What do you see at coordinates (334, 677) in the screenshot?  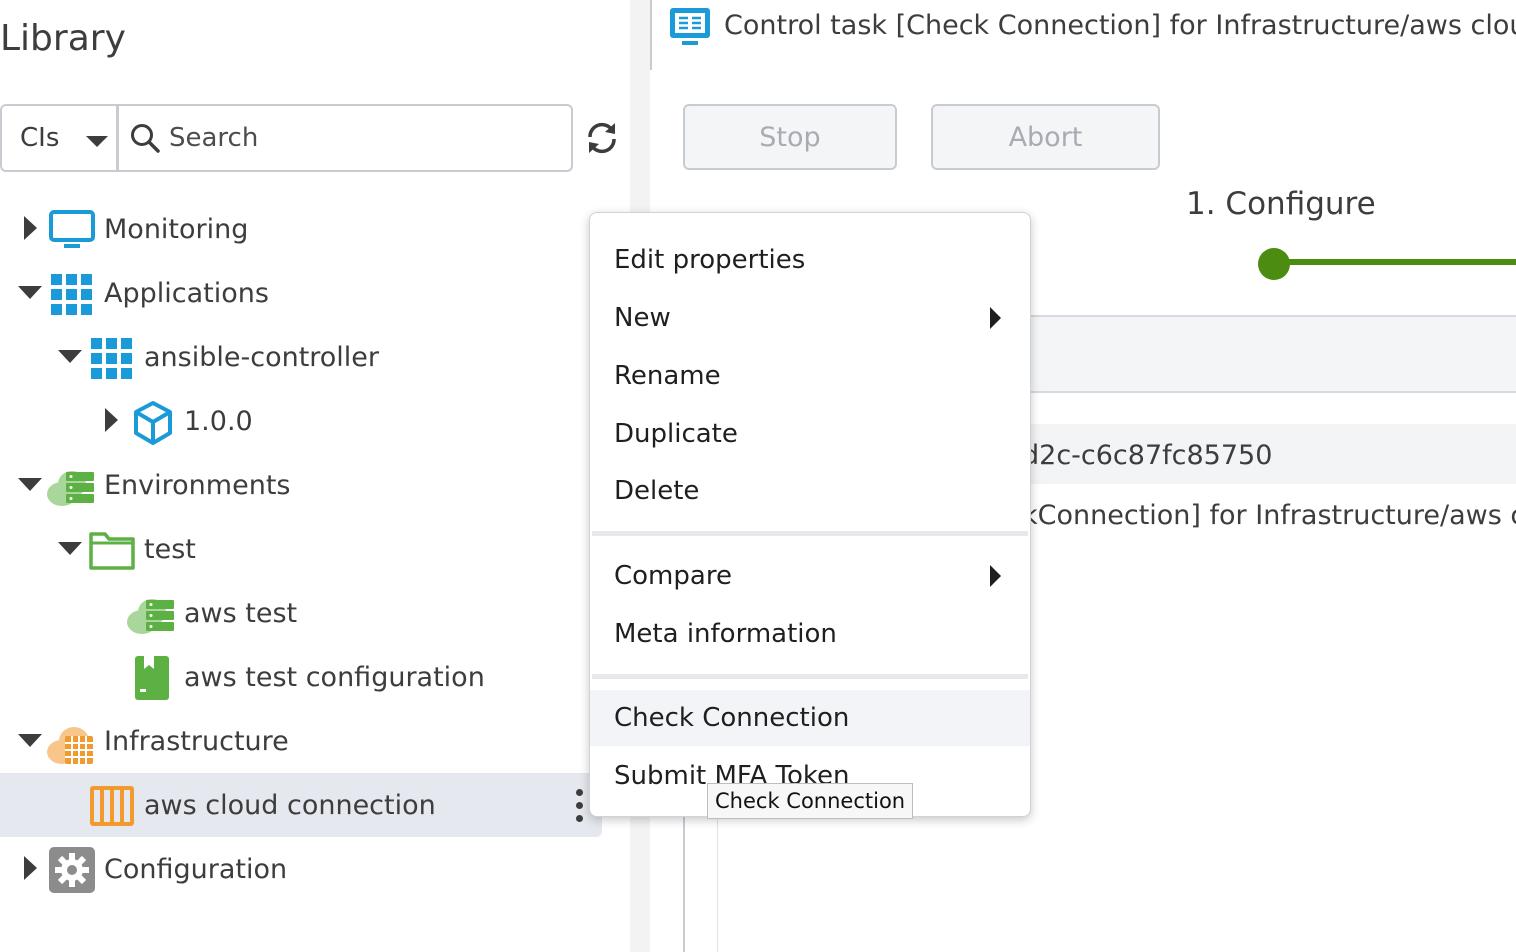 I see `tree-item-label: aws test configuration` at bounding box center [334, 677].